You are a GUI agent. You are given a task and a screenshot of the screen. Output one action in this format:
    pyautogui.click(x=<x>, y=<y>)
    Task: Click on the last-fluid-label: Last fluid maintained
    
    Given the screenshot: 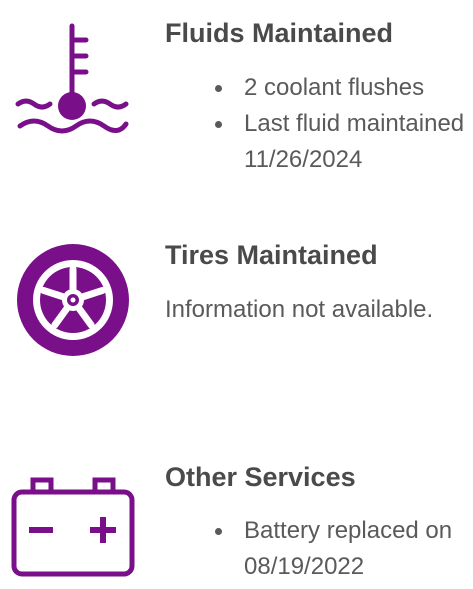 What is the action you would take?
    pyautogui.click(x=354, y=123)
    